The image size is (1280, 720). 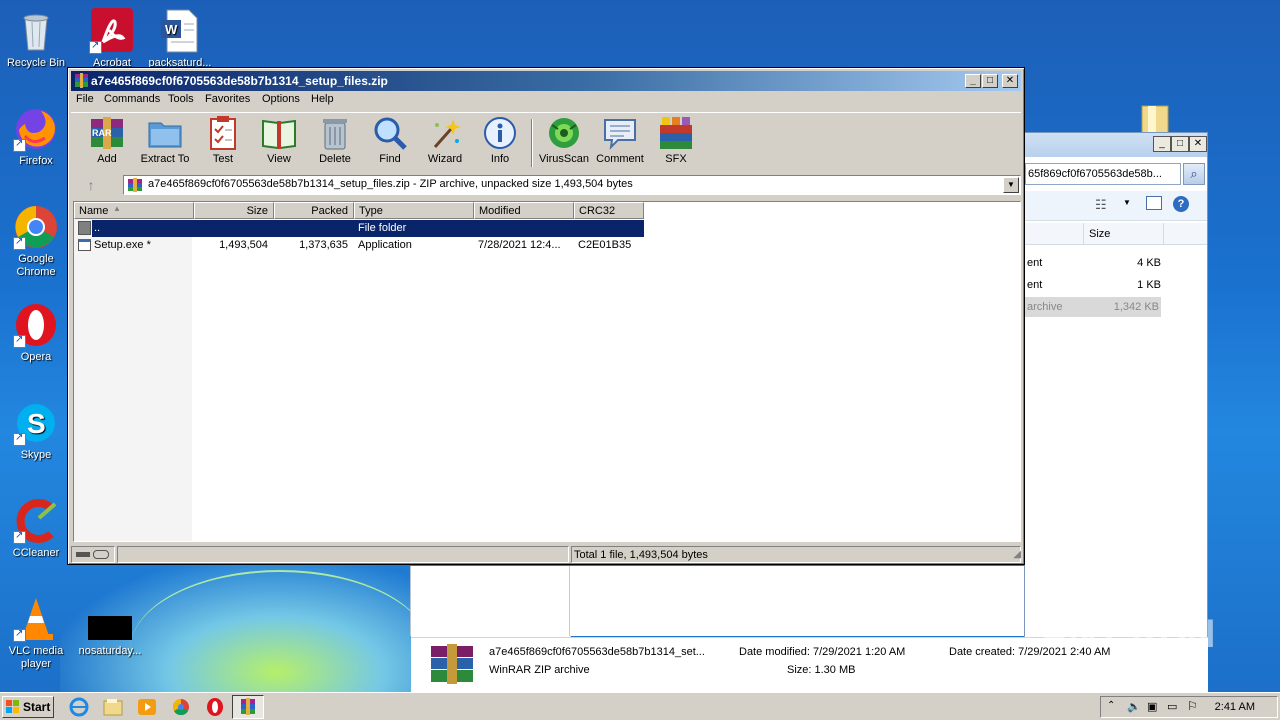 What do you see at coordinates (323, 245) in the screenshot?
I see `cell-packed: 1,373,635` at bounding box center [323, 245].